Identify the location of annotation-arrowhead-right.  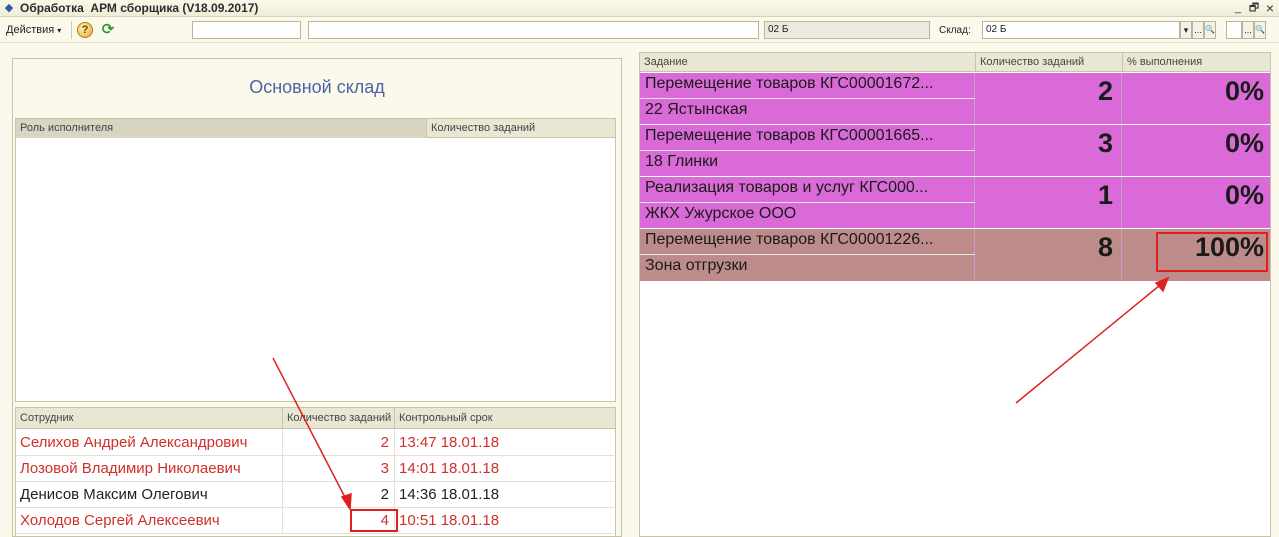
(1162, 284).